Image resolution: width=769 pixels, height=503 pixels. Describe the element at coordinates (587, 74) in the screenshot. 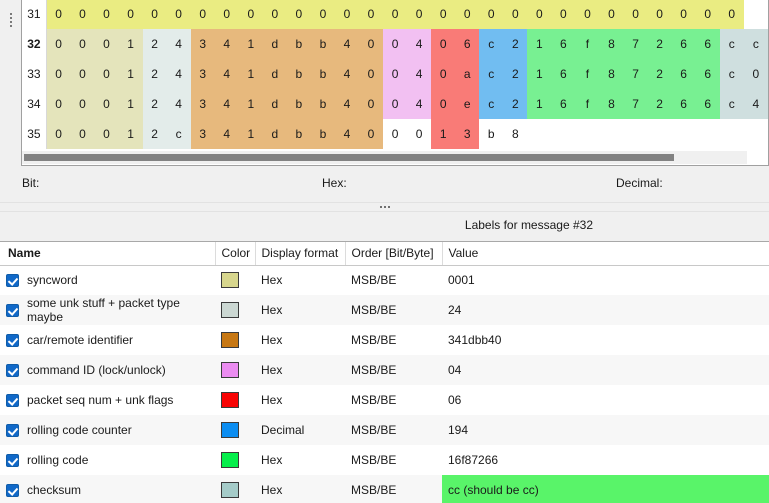

I see `hex-cell: f` at that location.